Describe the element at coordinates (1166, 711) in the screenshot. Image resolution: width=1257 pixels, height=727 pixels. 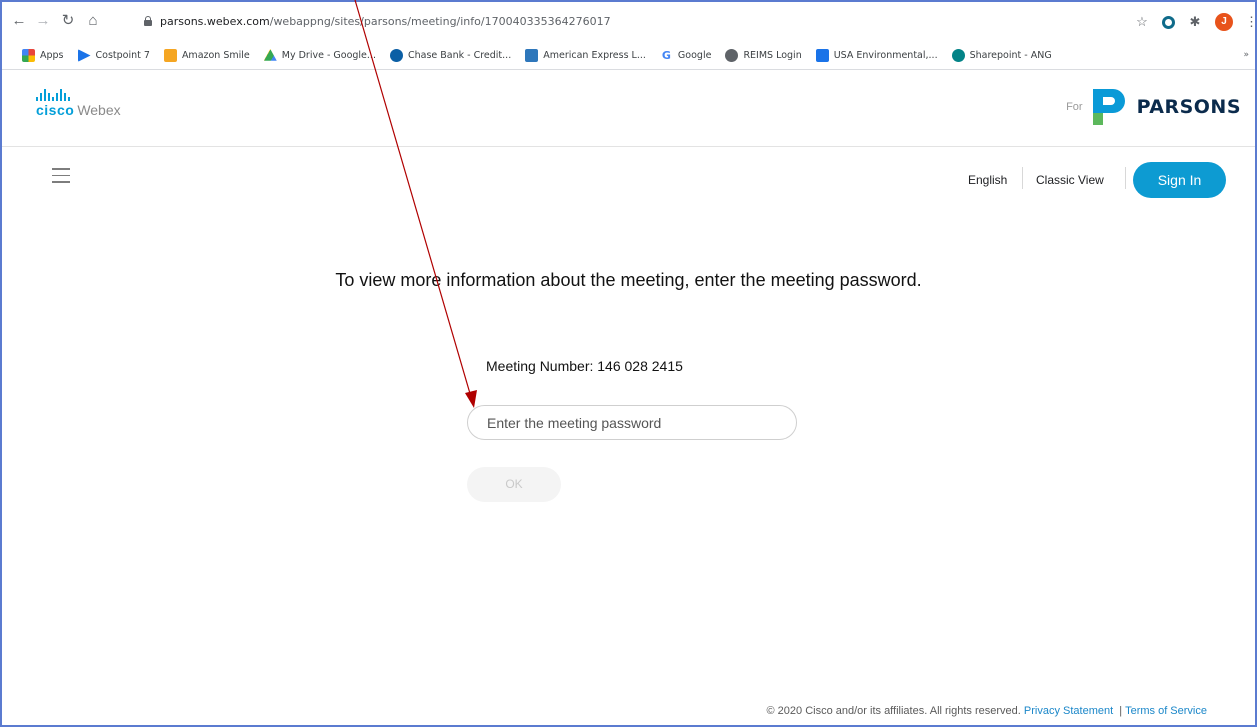
I see `terms-of-service-link: Terms of Service` at that location.